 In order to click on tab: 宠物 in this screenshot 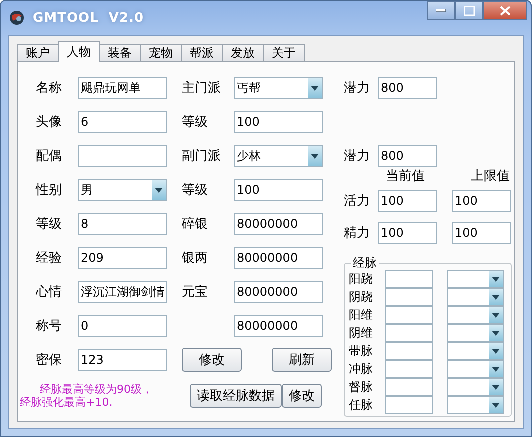, I will do `click(161, 53)`.